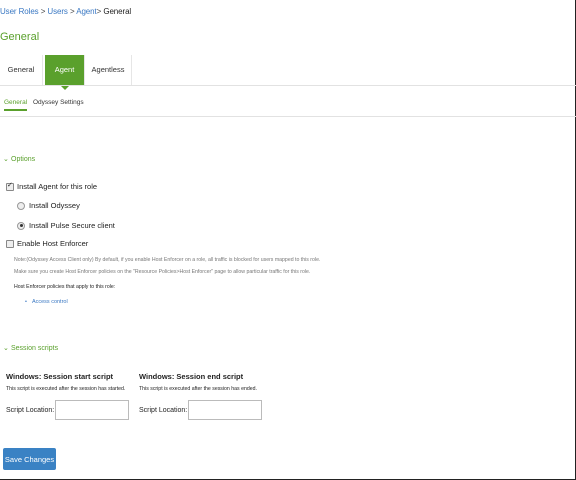 Image resolution: width=576 pixels, height=480 pixels. I want to click on install-pulse-row: Install Pulse Secure client, so click(66, 225).